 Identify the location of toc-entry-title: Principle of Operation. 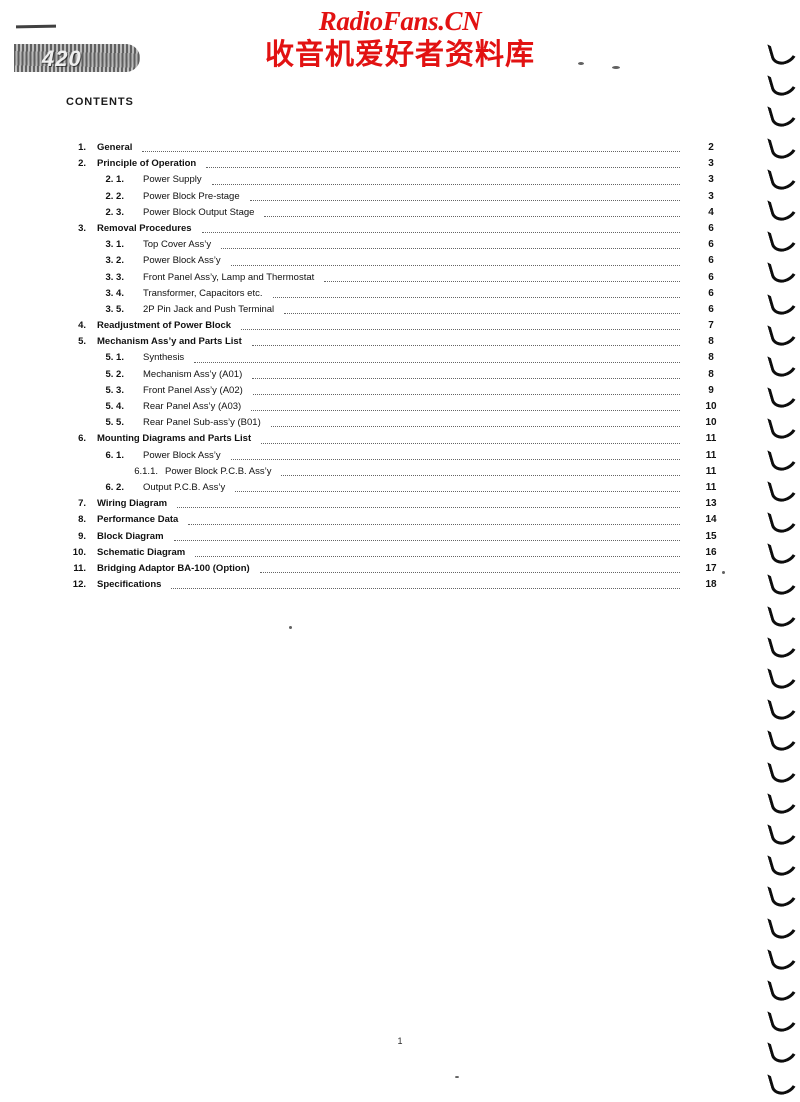
(147, 164).